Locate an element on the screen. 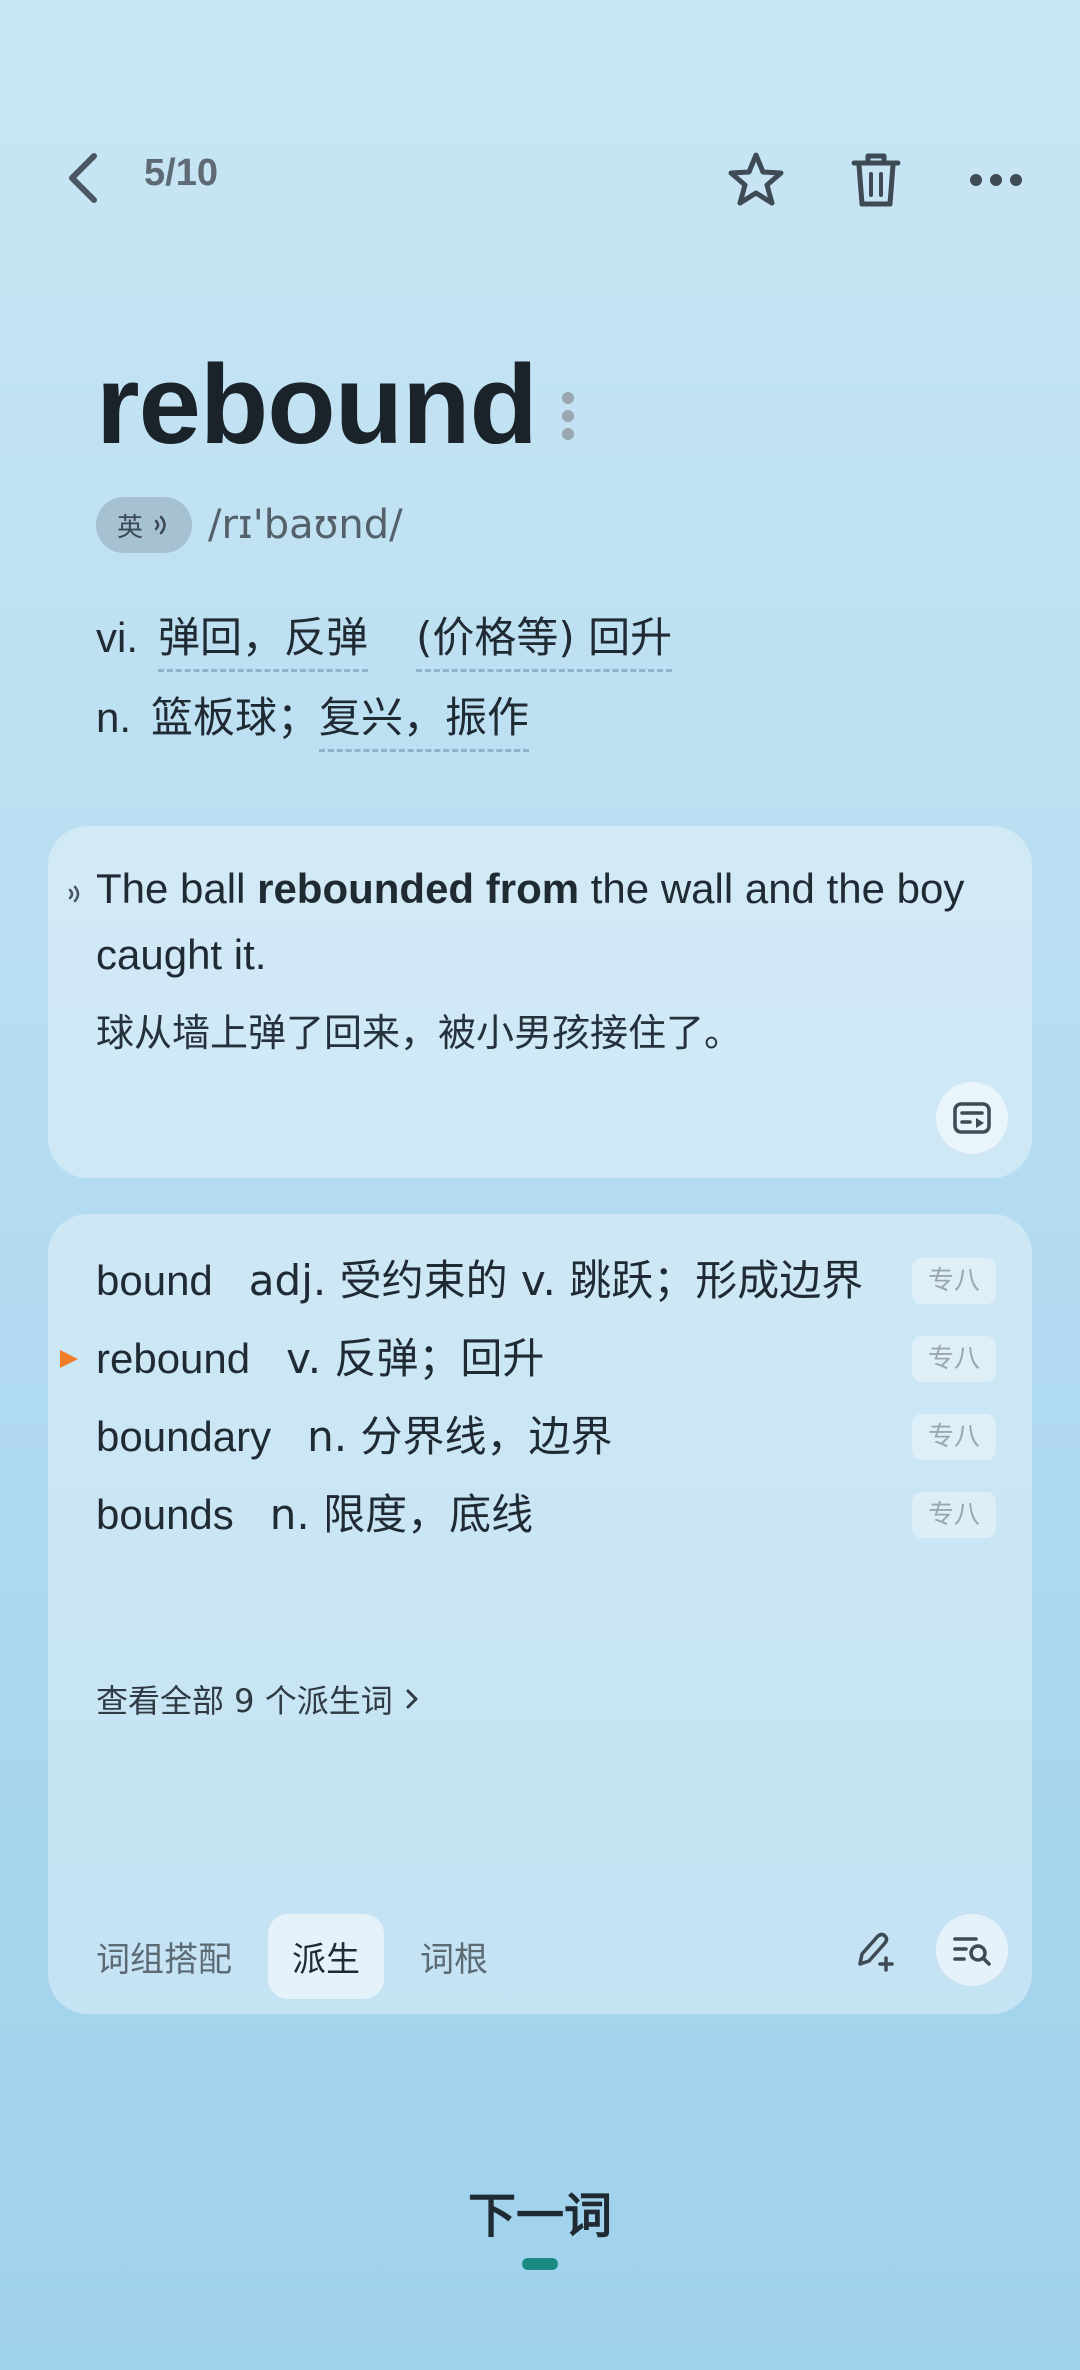 Image resolution: width=1080 pixels, height=2370 pixels. meaning-plain: 篮板球； is located at coordinates (235, 717).